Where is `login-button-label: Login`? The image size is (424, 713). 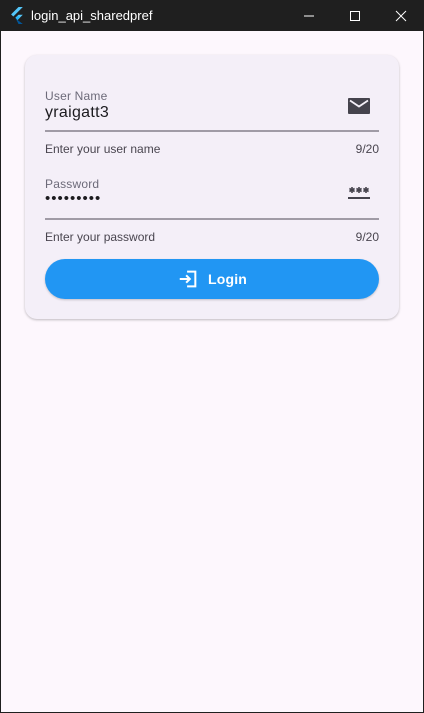 login-button-label: Login is located at coordinates (227, 279).